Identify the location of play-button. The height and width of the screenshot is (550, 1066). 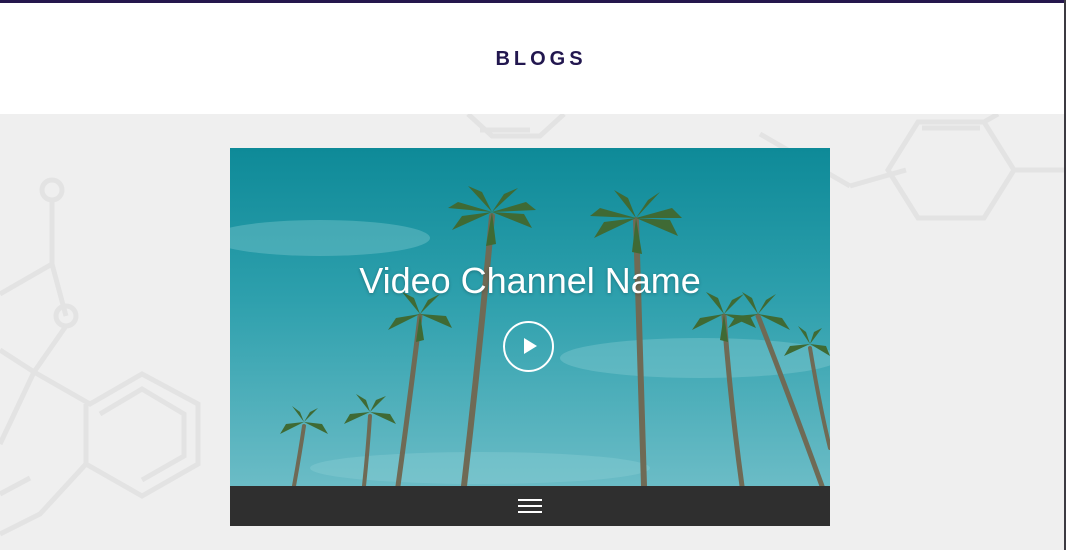
(528, 346).